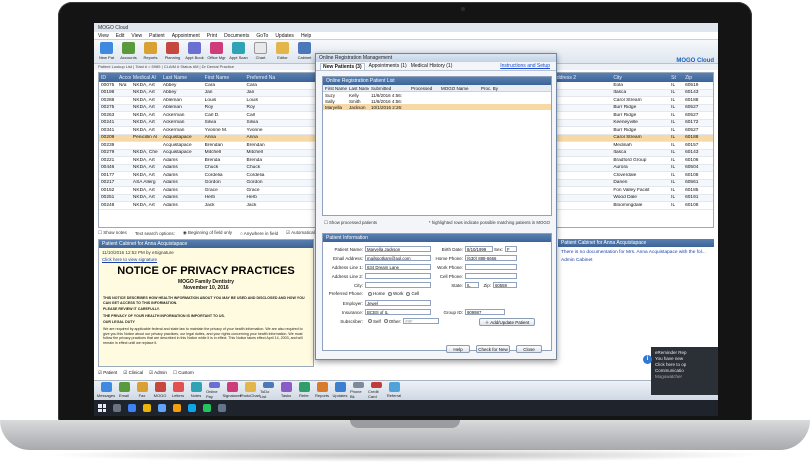  What do you see at coordinates (172, 51) in the screenshot?
I see `planning-button: Planning` at bounding box center [172, 51].